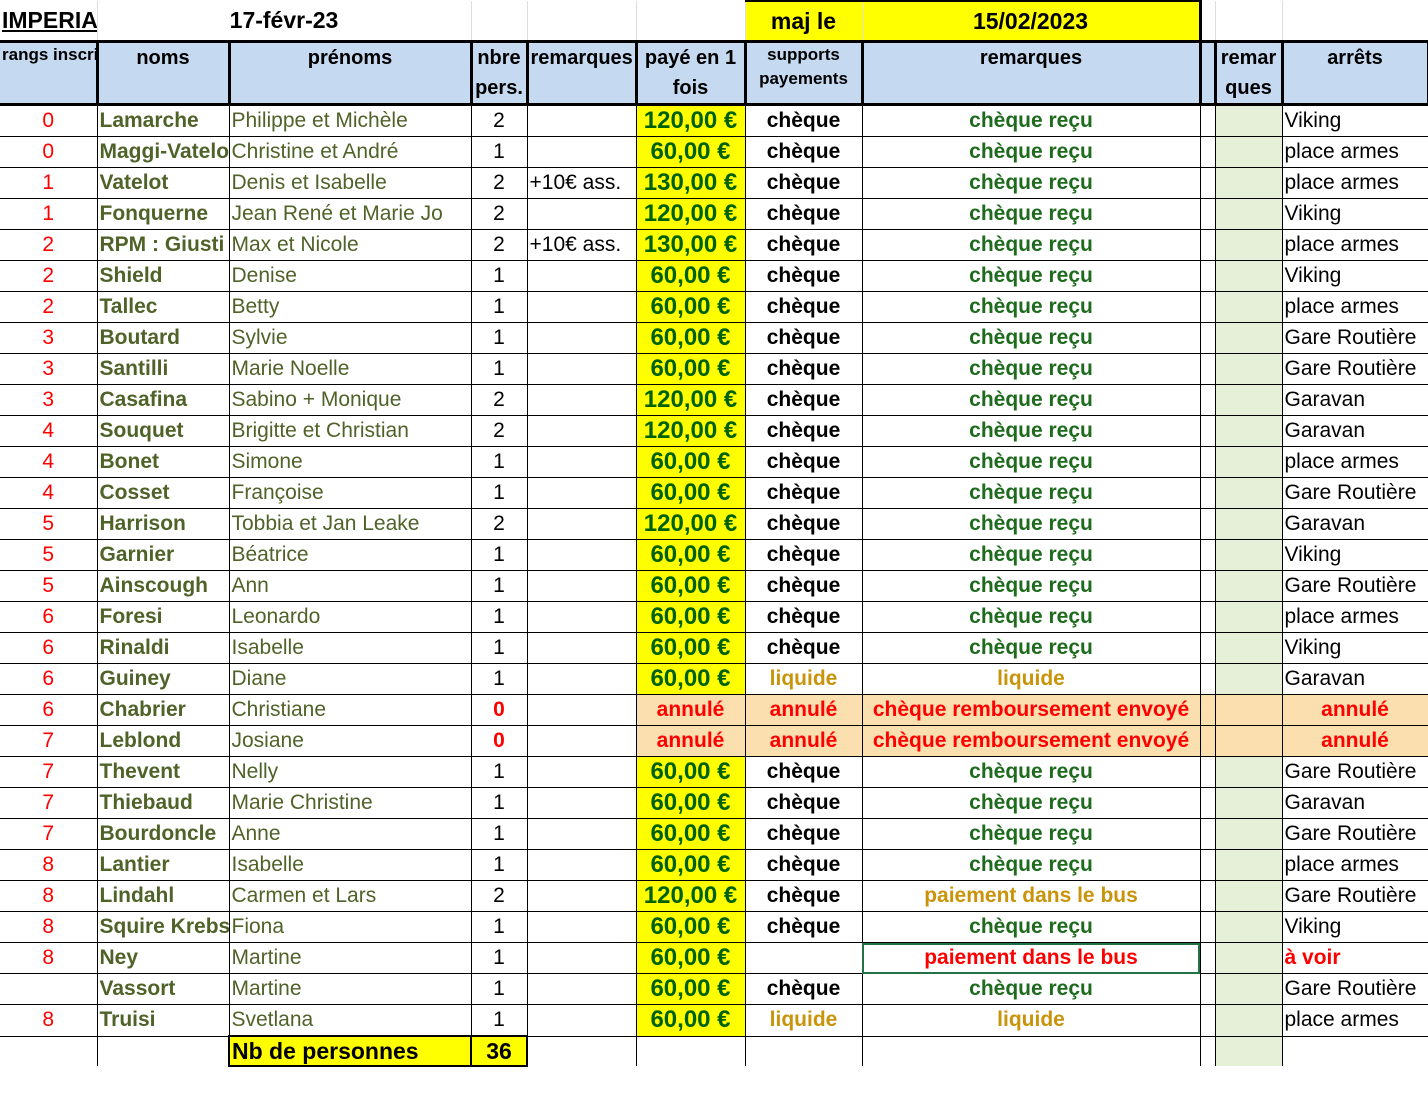 The height and width of the screenshot is (1093, 1428). Describe the element at coordinates (1249, 73) in the screenshot. I see `header-remarques-3: remar ques` at that location.